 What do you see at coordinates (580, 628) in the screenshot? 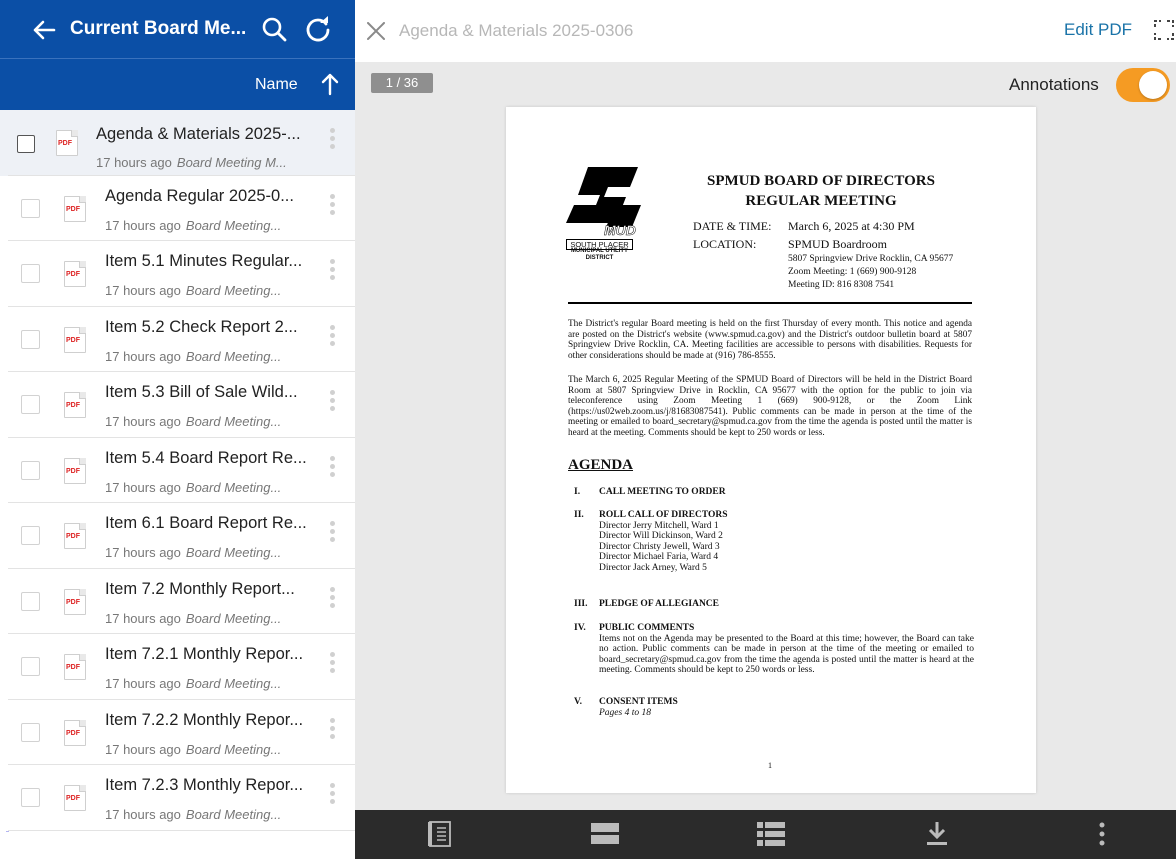
I see `agenda-item-number: IV.` at bounding box center [580, 628].